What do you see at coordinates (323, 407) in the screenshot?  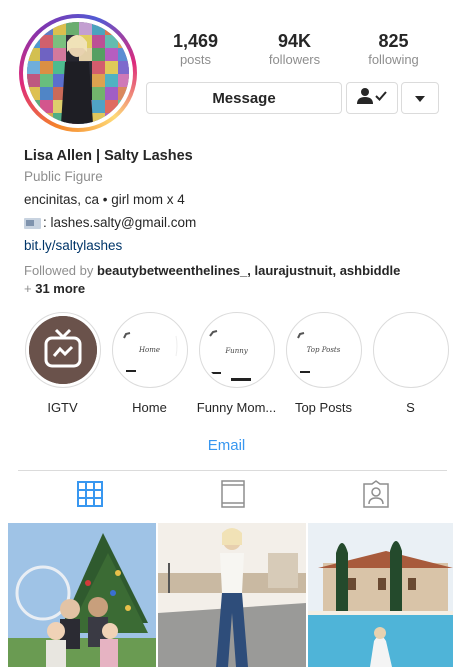 I see `highlight-label: Top Posts` at bounding box center [323, 407].